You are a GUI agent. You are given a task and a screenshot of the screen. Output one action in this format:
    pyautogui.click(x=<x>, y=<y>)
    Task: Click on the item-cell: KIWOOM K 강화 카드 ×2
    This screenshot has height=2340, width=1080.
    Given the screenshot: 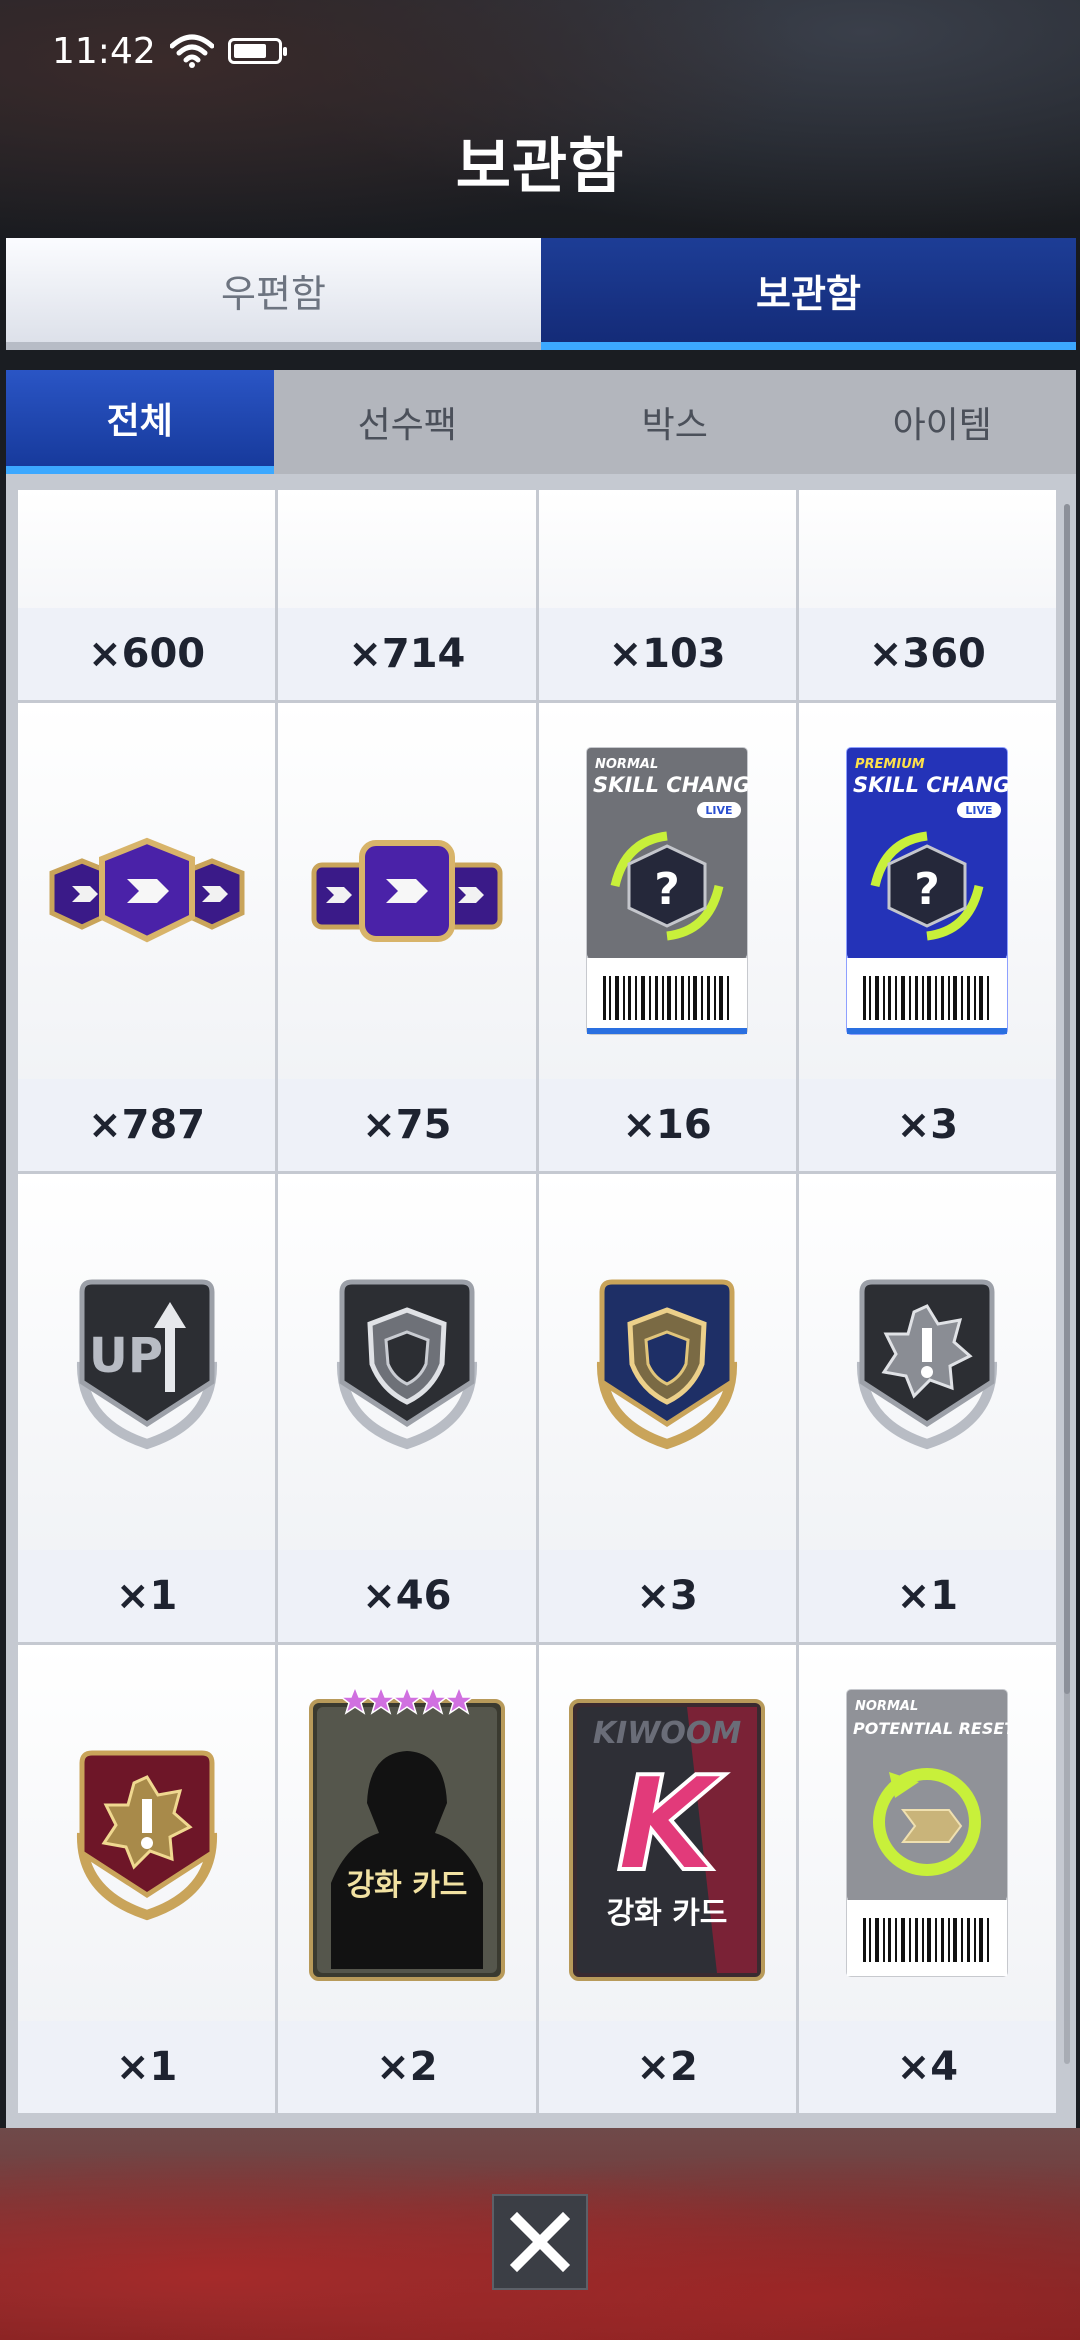 What is the action you would take?
    pyautogui.click(x=667, y=1879)
    